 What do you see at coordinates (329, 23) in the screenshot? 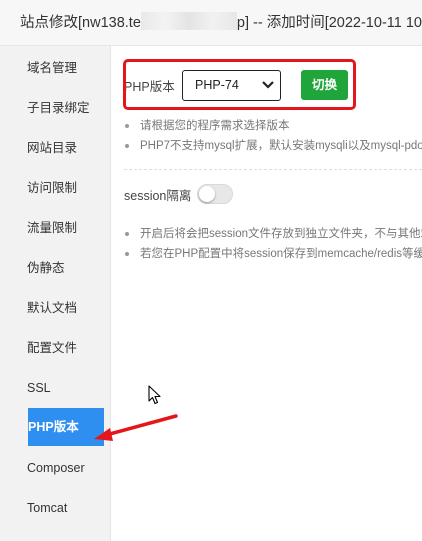
I see `window-title-suffix: p] -- 添加时间[2022-10-11 10:` at bounding box center [329, 23].